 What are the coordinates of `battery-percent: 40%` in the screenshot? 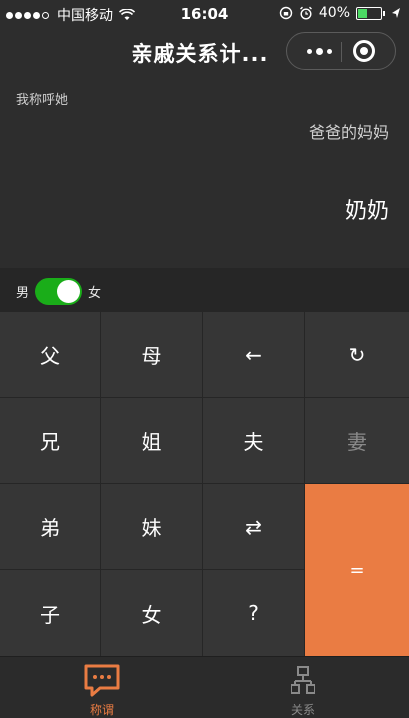 It's located at (334, 13).